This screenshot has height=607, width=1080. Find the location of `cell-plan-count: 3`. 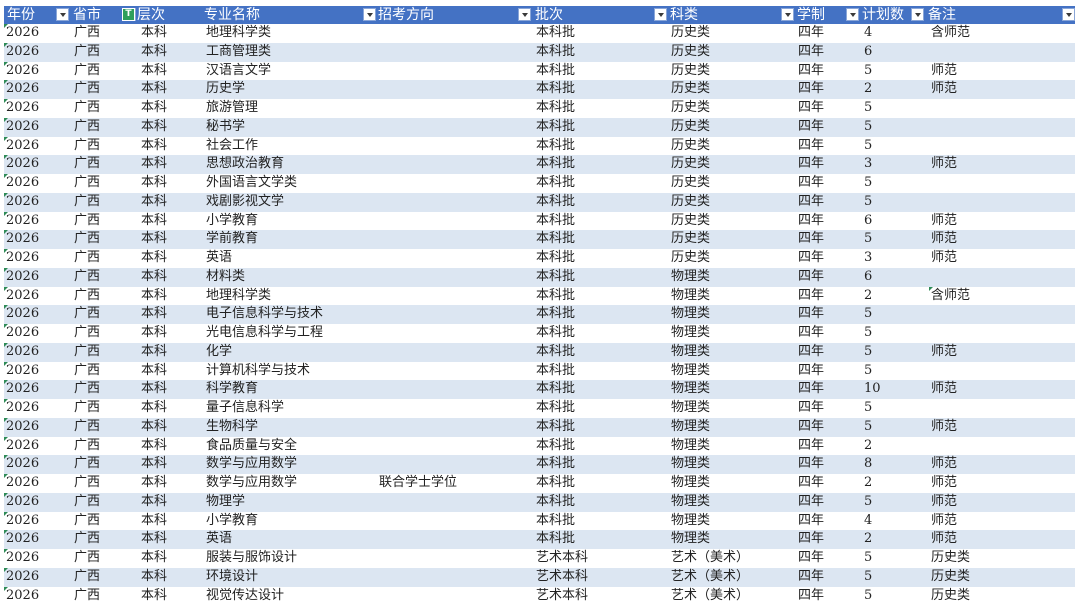

cell-plan-count: 3 is located at coordinates (868, 164).